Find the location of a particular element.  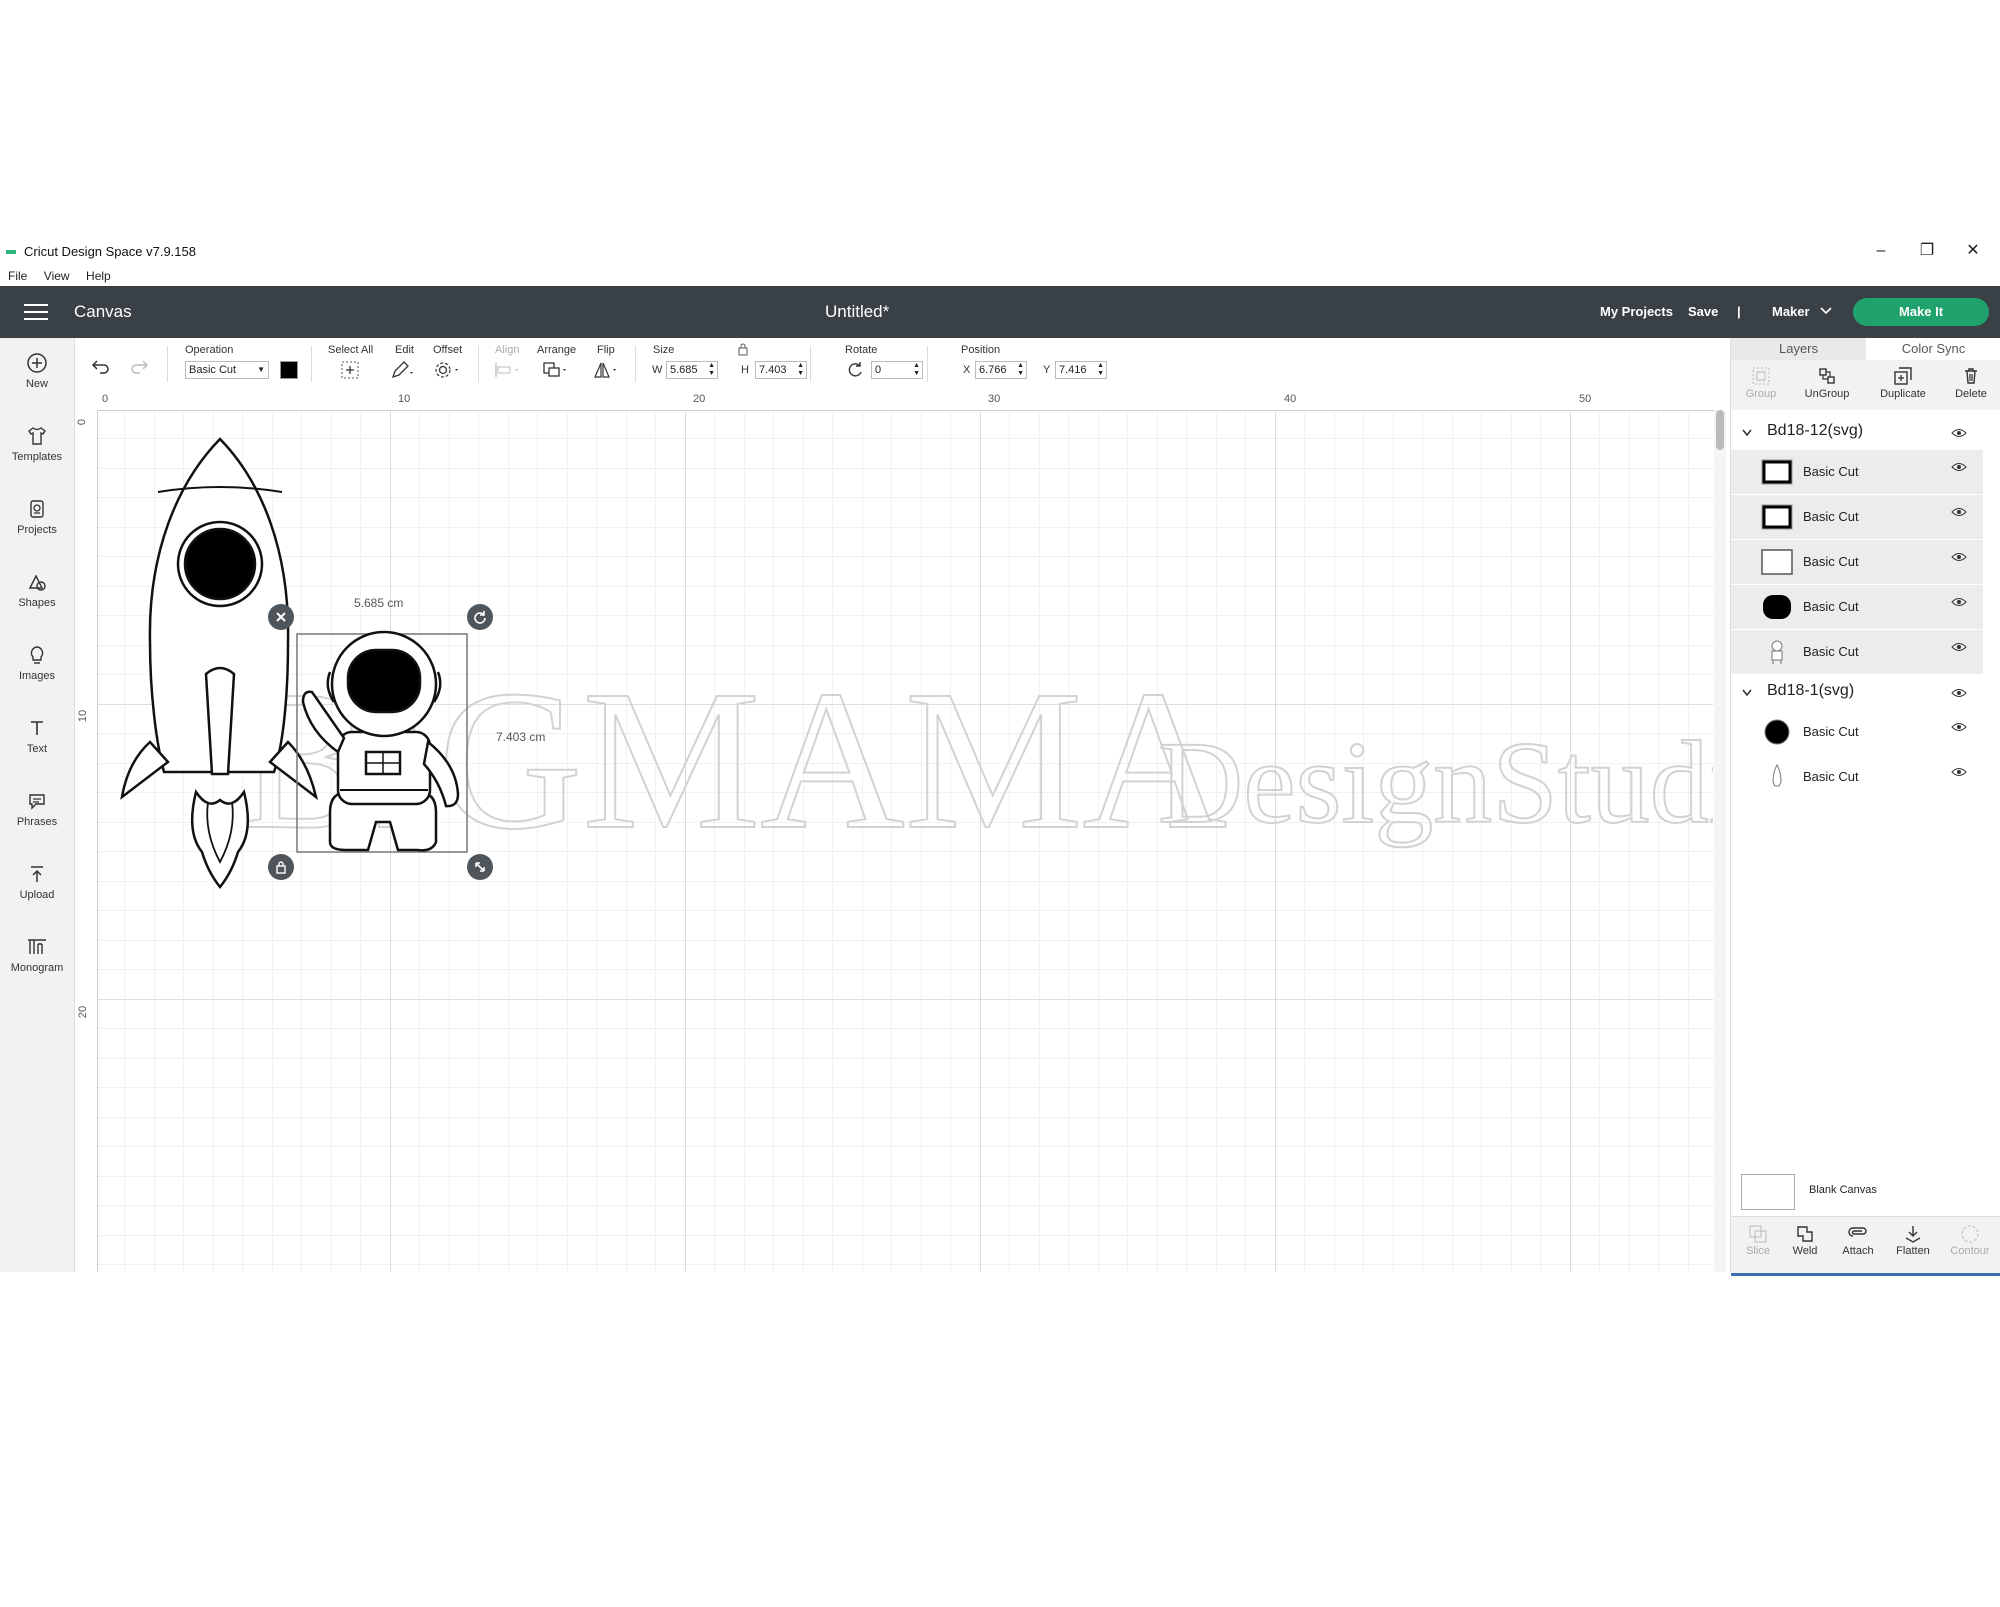

bottom-tools: Slice Weld Attach Flatten Contour is located at coordinates (1865, 1246).